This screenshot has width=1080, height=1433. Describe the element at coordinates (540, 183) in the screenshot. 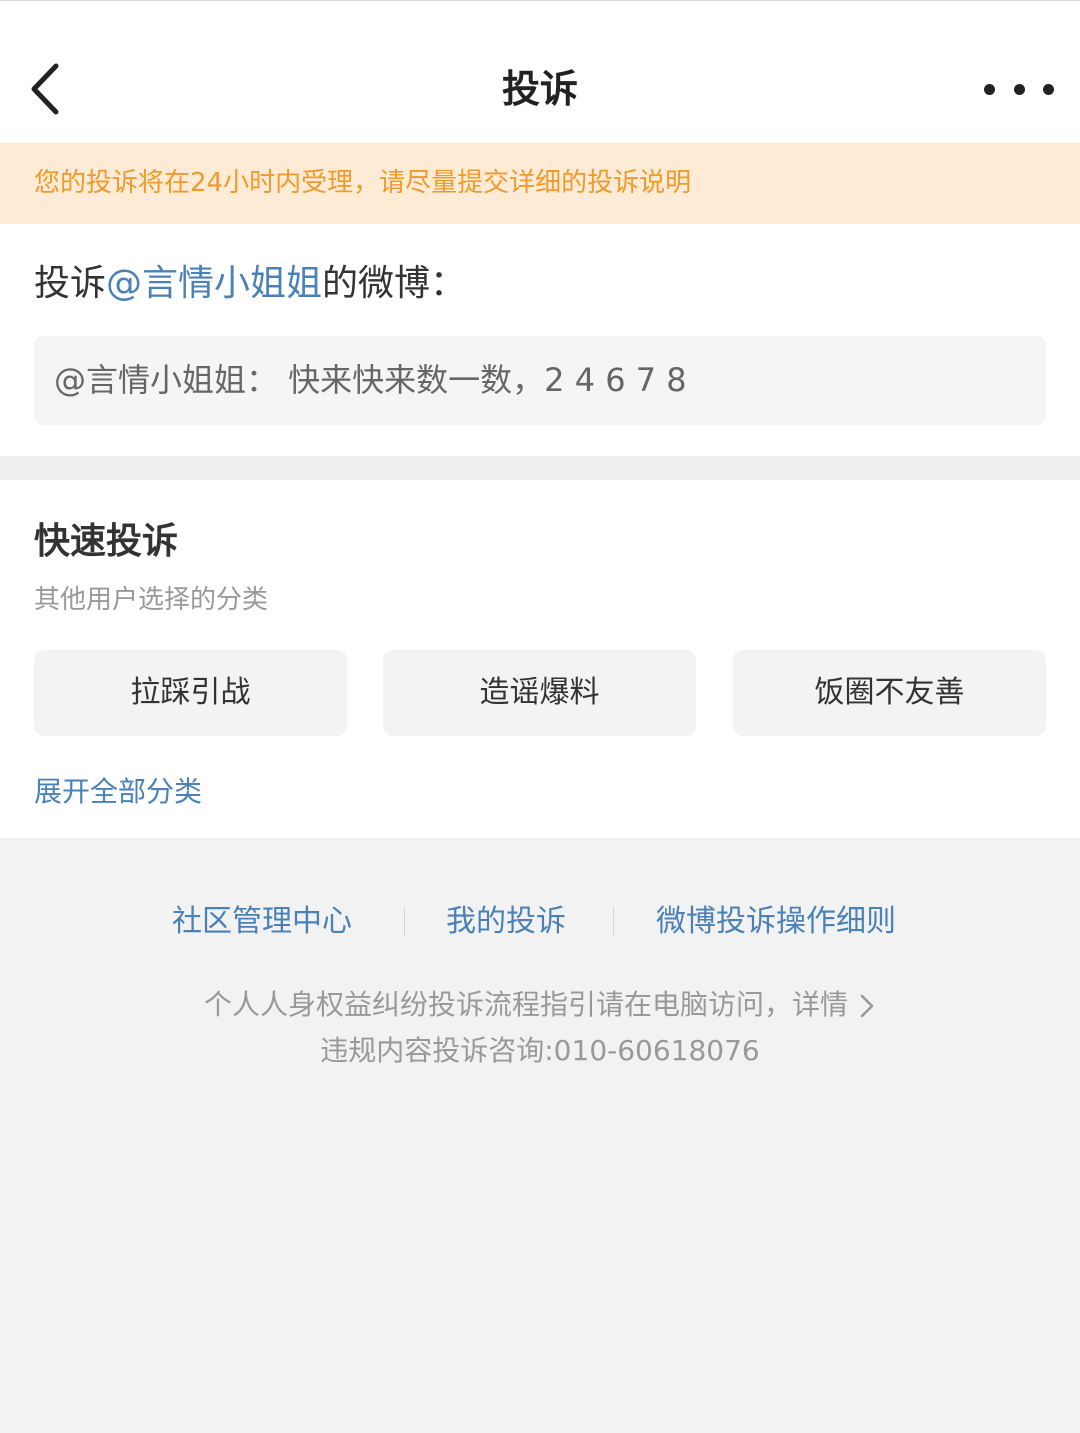

I see `notice-banner: 您的投诉将在24小时内受理，请尽量提交详细的投诉说明` at that location.